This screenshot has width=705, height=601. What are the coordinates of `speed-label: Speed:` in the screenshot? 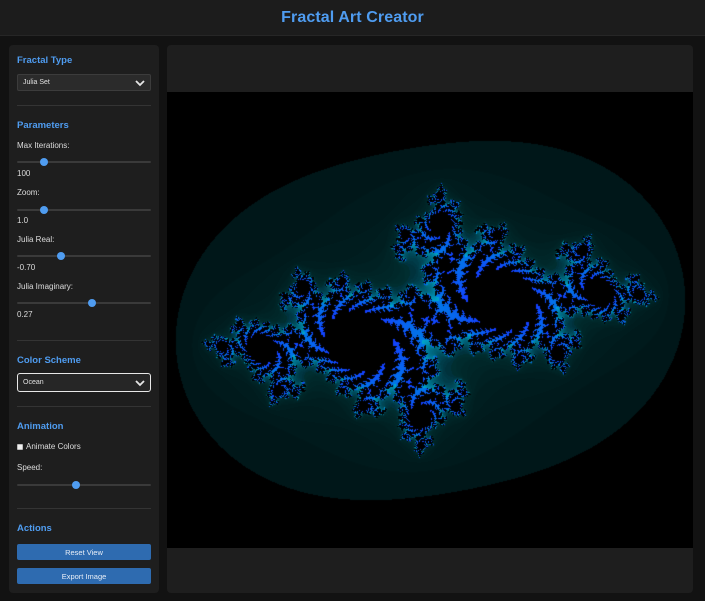 It's located at (30, 467).